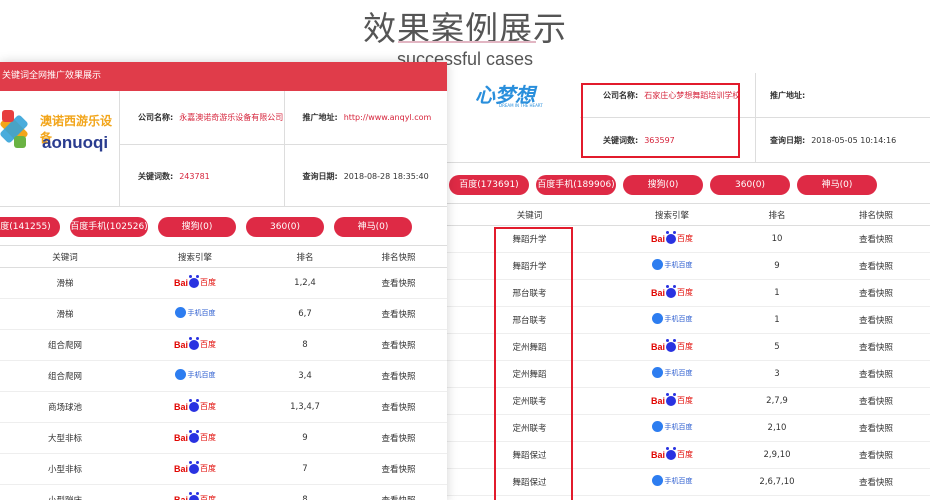 This screenshot has height=500, width=930. Describe the element at coordinates (202, 118) in the screenshot. I see `company-name-cell: 公司名称: 永嘉澳诺奇游乐设备有限公司` at that location.